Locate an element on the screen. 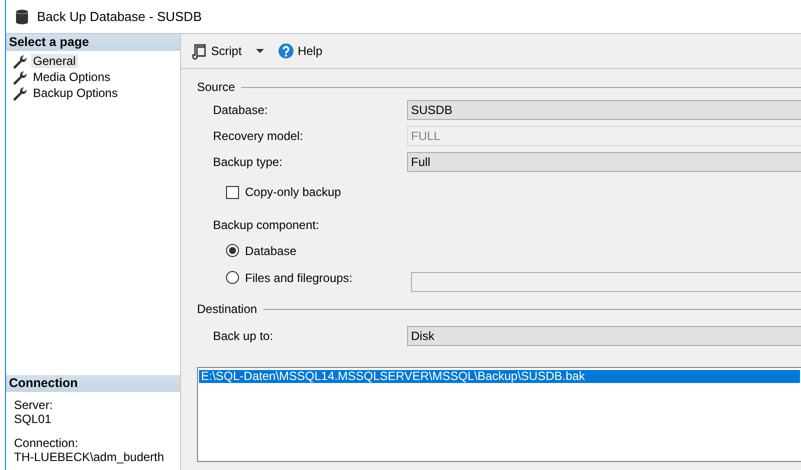 The height and width of the screenshot is (470, 801). help-icon is located at coordinates (286, 51).